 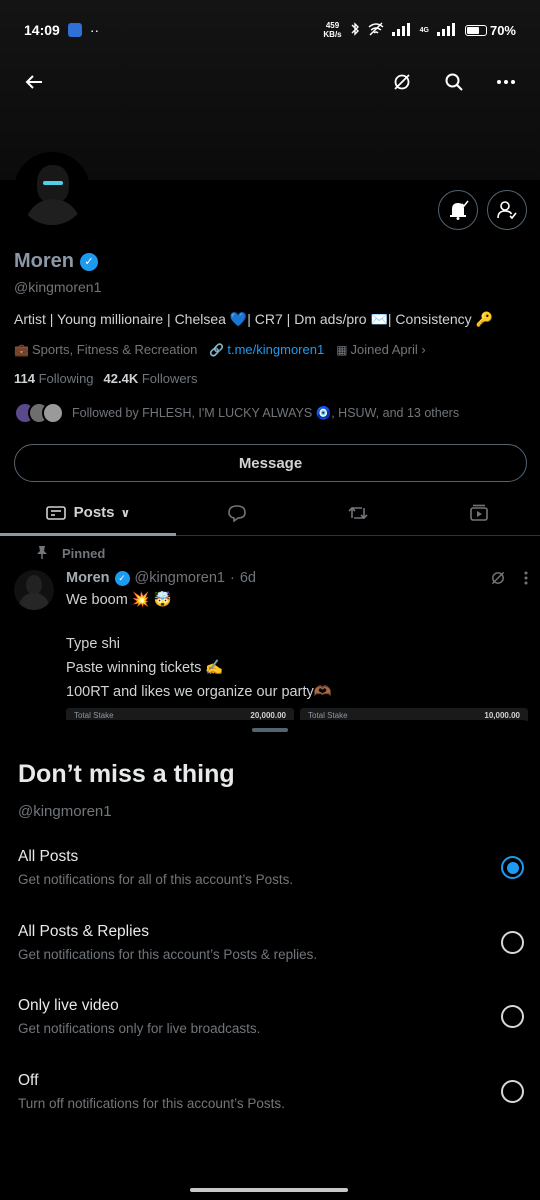 What do you see at coordinates (34, 601) in the screenshot?
I see `post-avatar-body` at bounding box center [34, 601].